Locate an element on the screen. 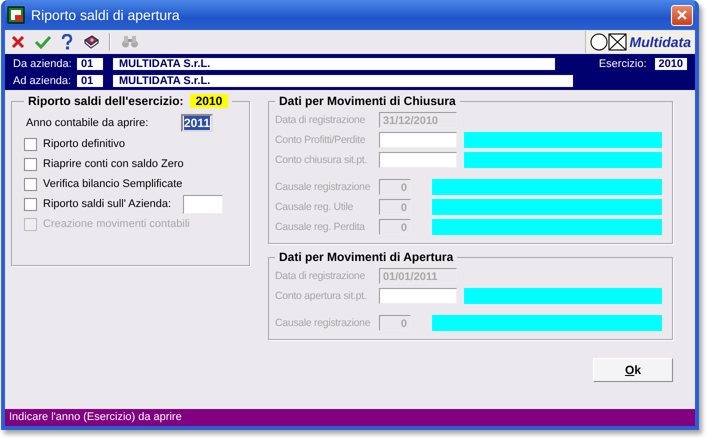 Image resolution: width=706 pixels, height=438 pixels. year-input: 2011 is located at coordinates (197, 123).